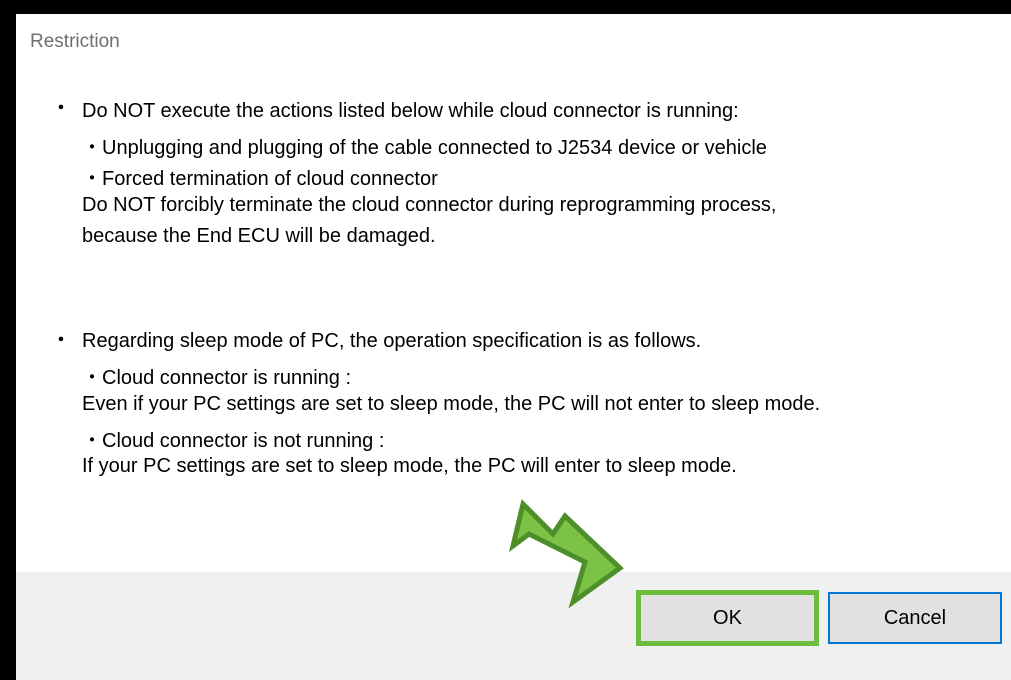 Image resolution: width=1011 pixels, height=680 pixels. Describe the element at coordinates (259, 236) in the screenshot. I see `section1-note2: because the End ECU will be damaged.` at that location.